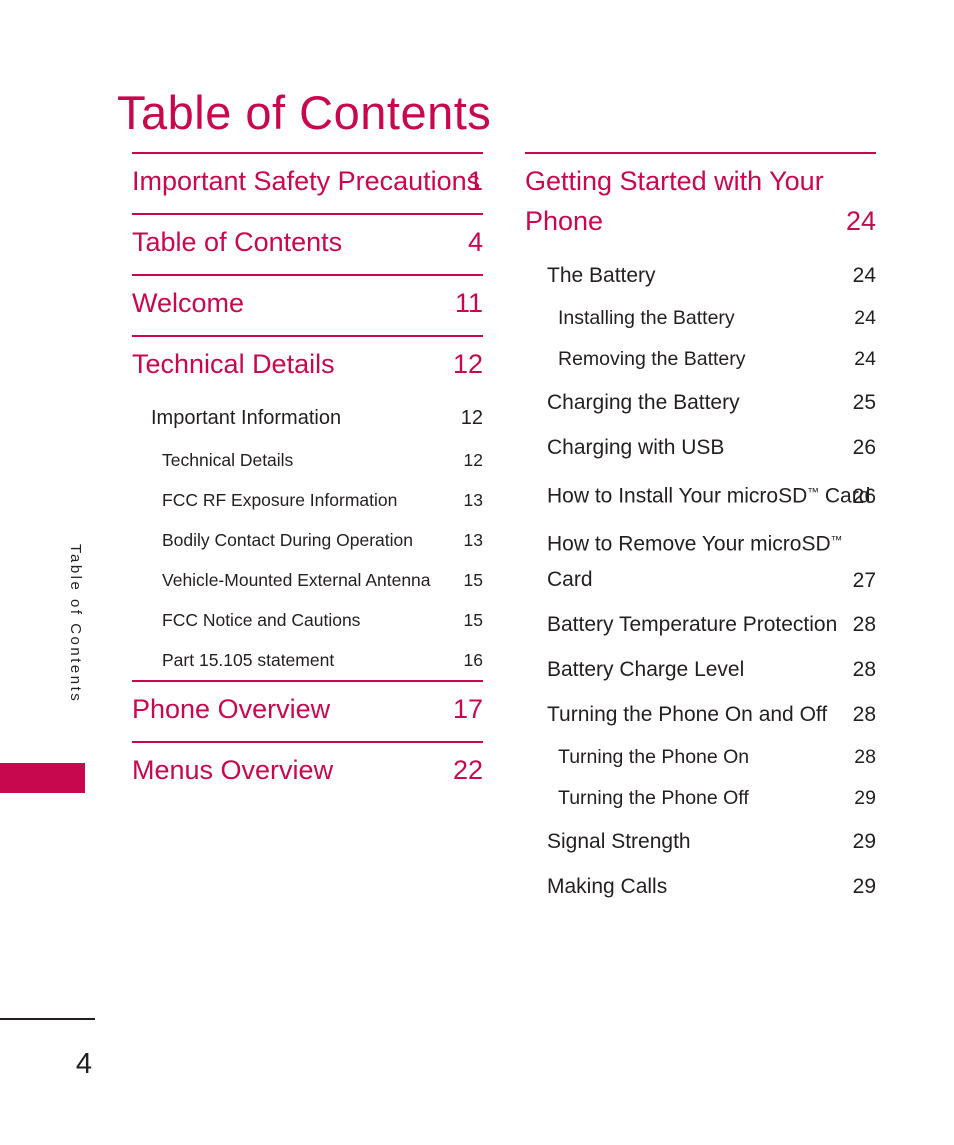  I want to click on toc-entry-battery-charge-level: Battery Charge Level 28, so click(700, 669).